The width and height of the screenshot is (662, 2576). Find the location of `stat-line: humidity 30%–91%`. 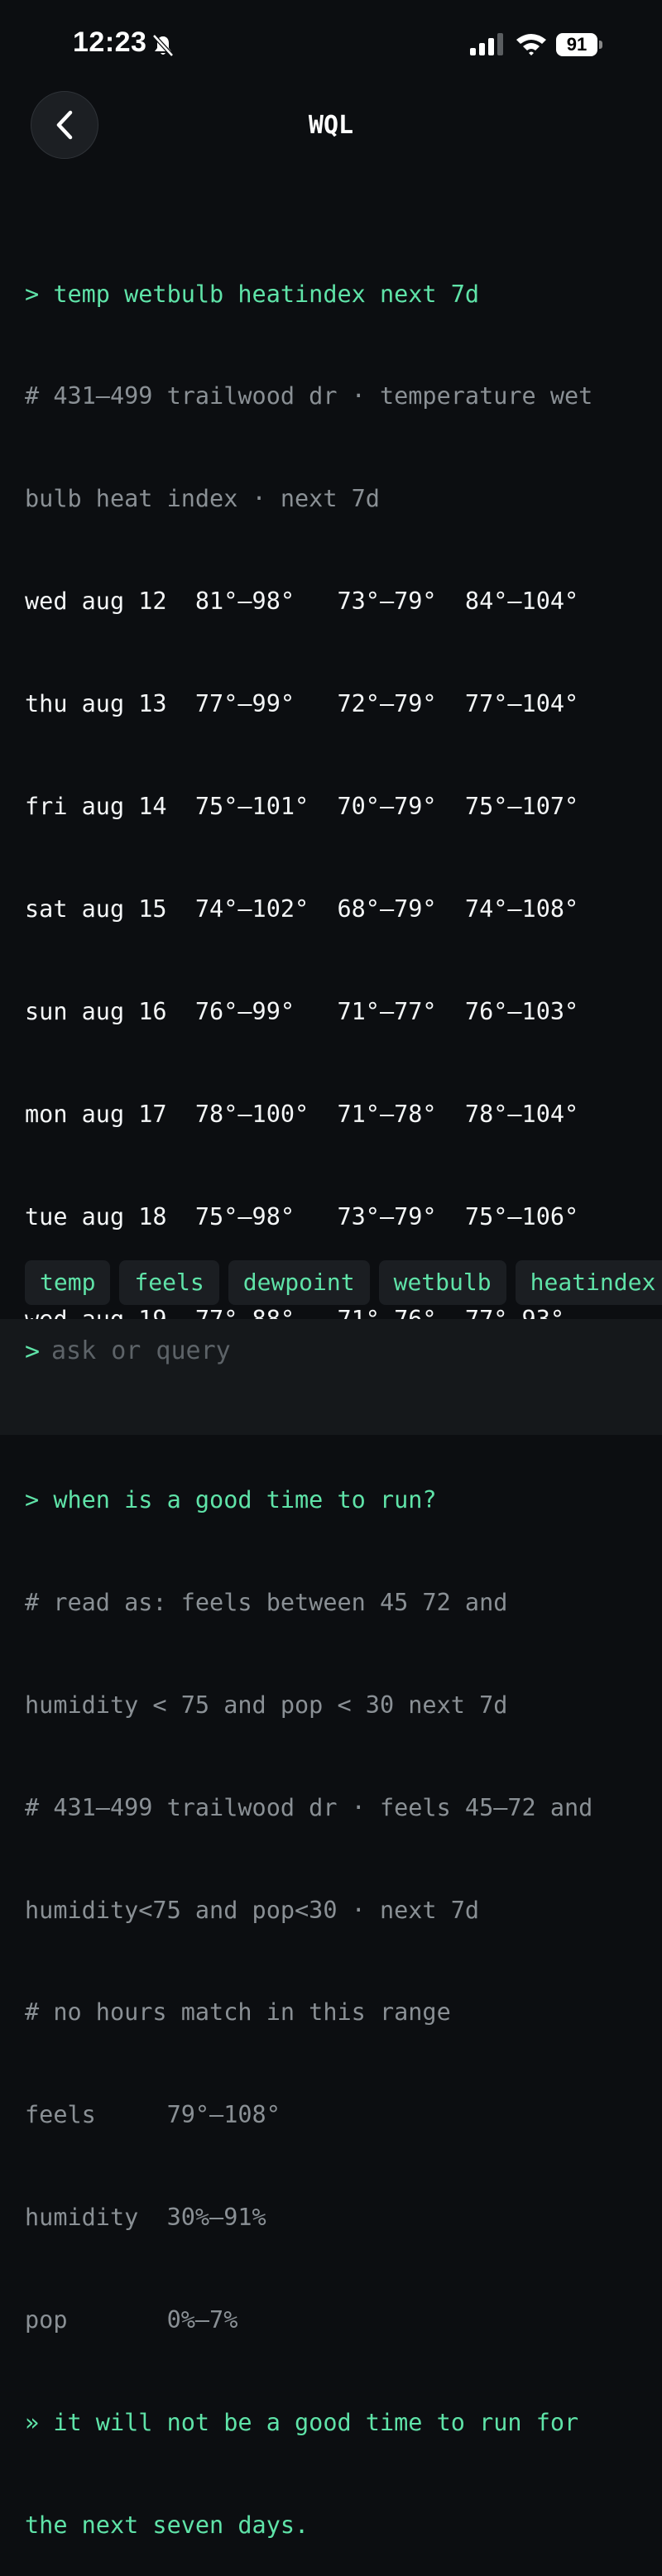

stat-line: humidity 30%–91% is located at coordinates (145, 2218).